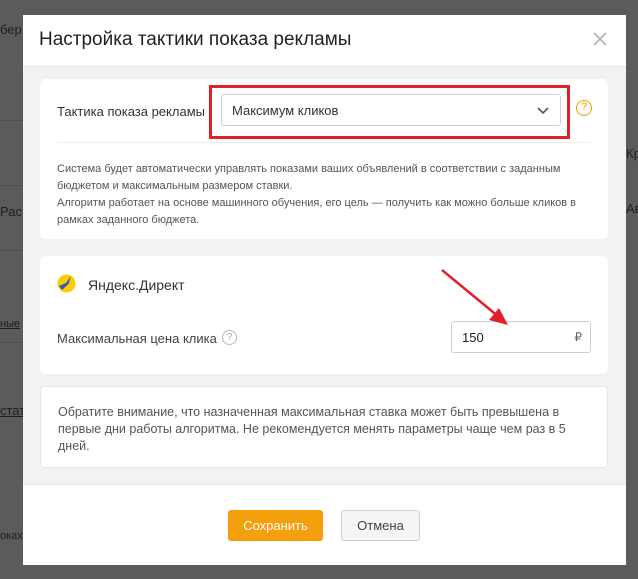  What do you see at coordinates (11, 29) in the screenshot?
I see `bg-fragment: бер` at bounding box center [11, 29].